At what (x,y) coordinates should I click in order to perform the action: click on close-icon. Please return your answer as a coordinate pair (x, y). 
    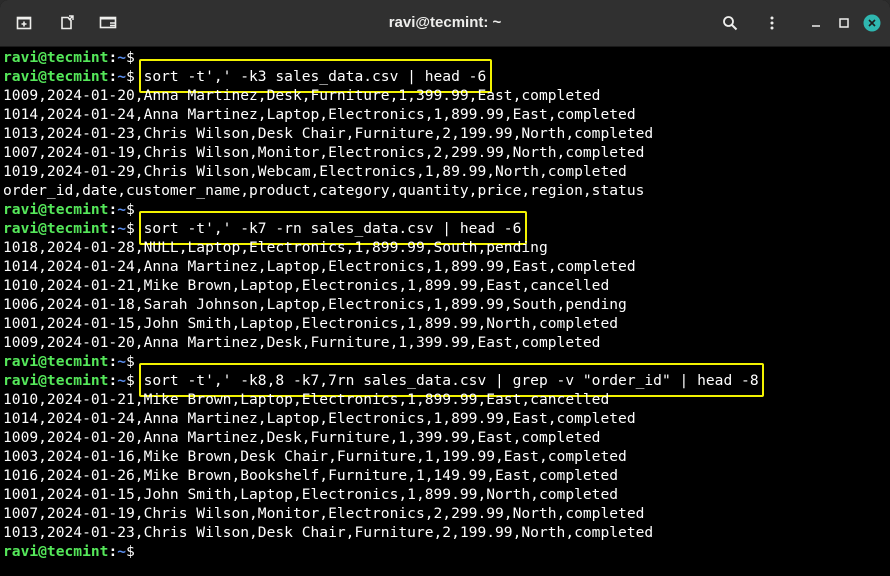
    Looking at the image, I should click on (872, 23).